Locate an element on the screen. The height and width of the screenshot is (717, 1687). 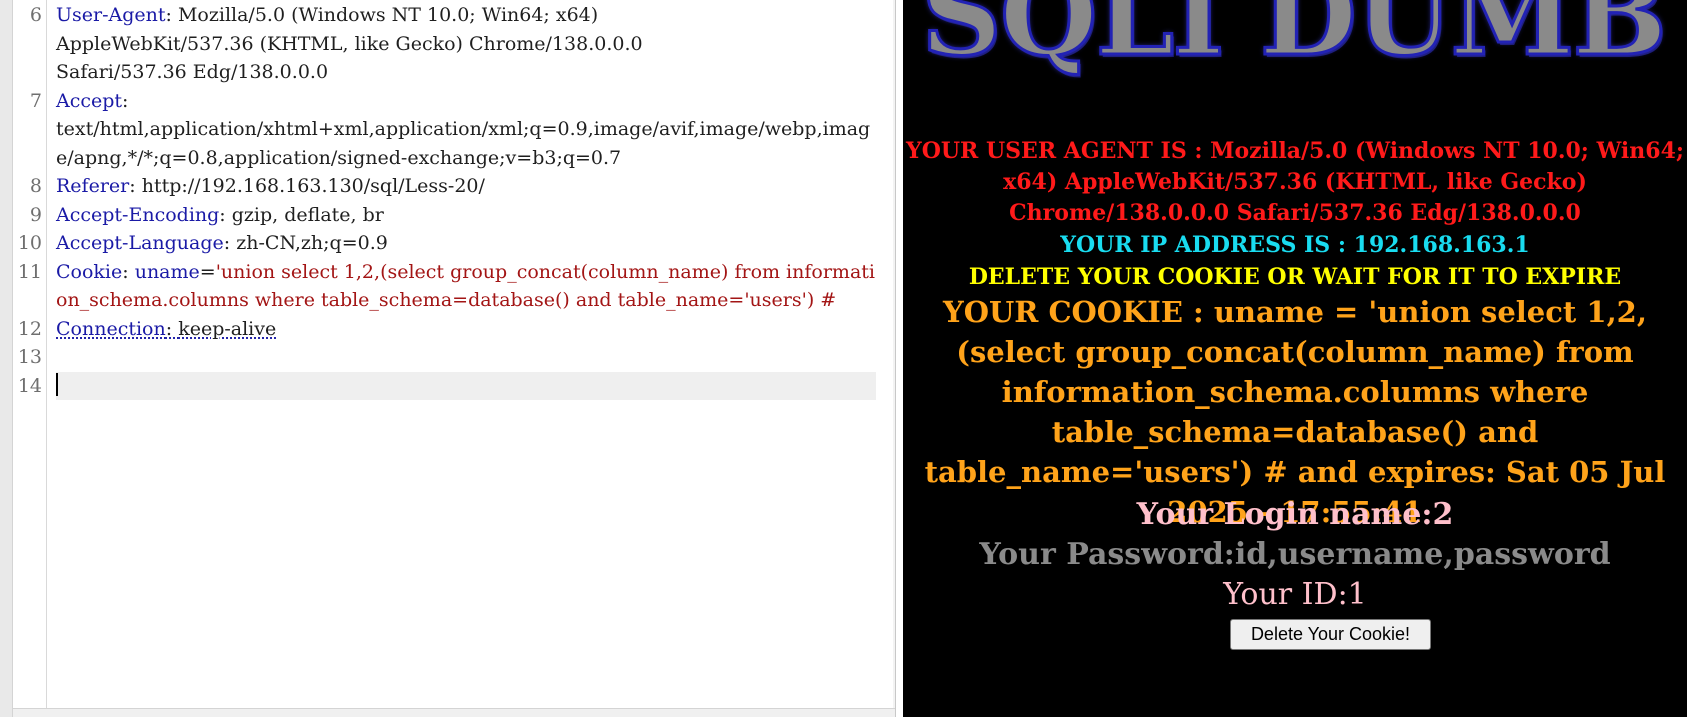
line-number: 12 is located at coordinates (29, 328).